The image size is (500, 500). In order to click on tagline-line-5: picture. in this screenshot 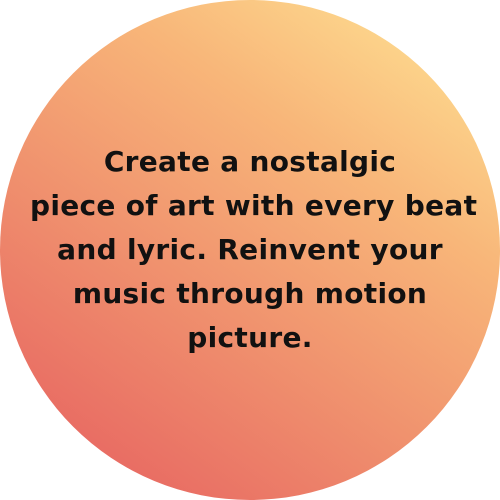, I will do `click(250, 337)`.